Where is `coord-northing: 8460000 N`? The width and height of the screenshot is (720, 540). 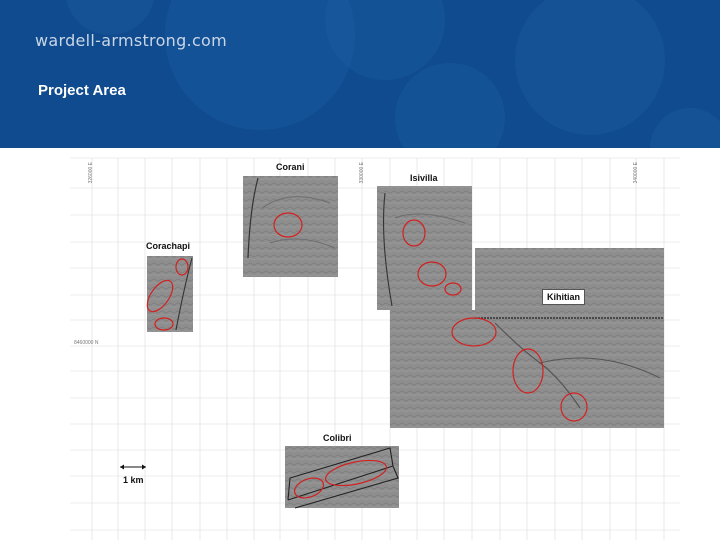
coord-northing: 8460000 N is located at coordinates (86, 343).